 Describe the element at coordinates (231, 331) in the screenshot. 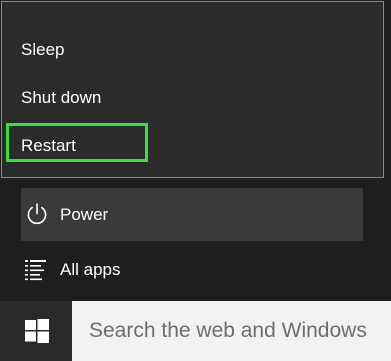

I see `search-input` at that location.